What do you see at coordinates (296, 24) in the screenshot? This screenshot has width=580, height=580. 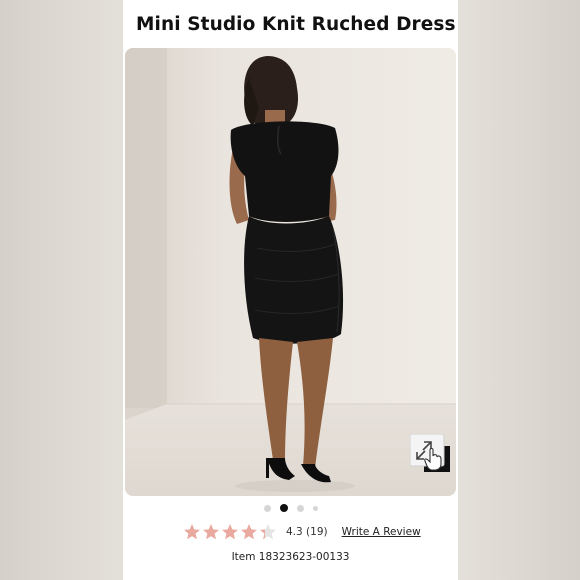 I see `product-title: Mini Studio Knit Ruched Dress` at bounding box center [296, 24].